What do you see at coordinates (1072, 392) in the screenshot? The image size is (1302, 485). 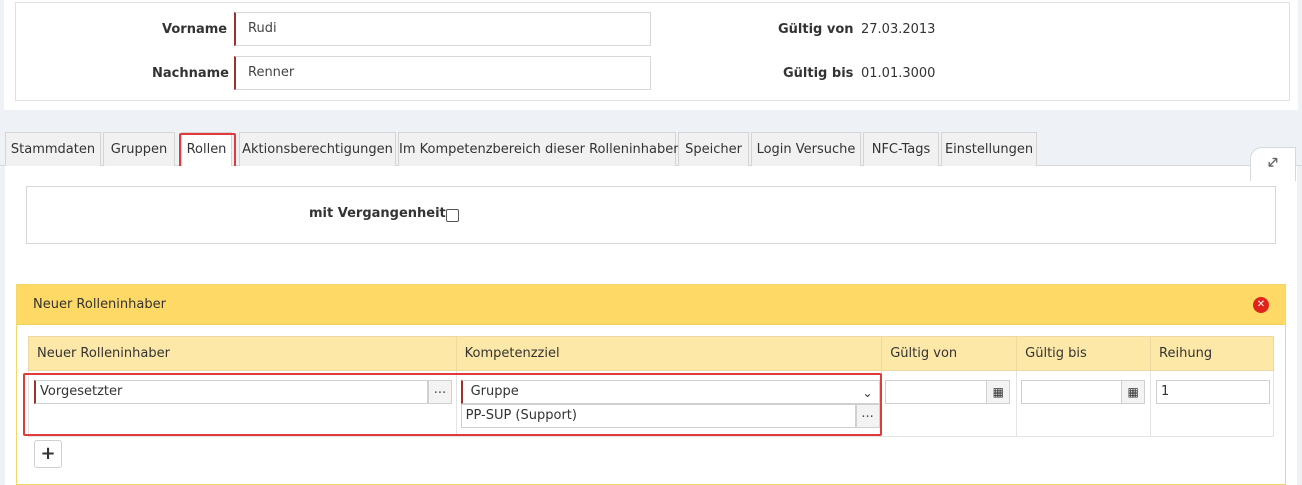 I see `gueltig-bis-input` at bounding box center [1072, 392].